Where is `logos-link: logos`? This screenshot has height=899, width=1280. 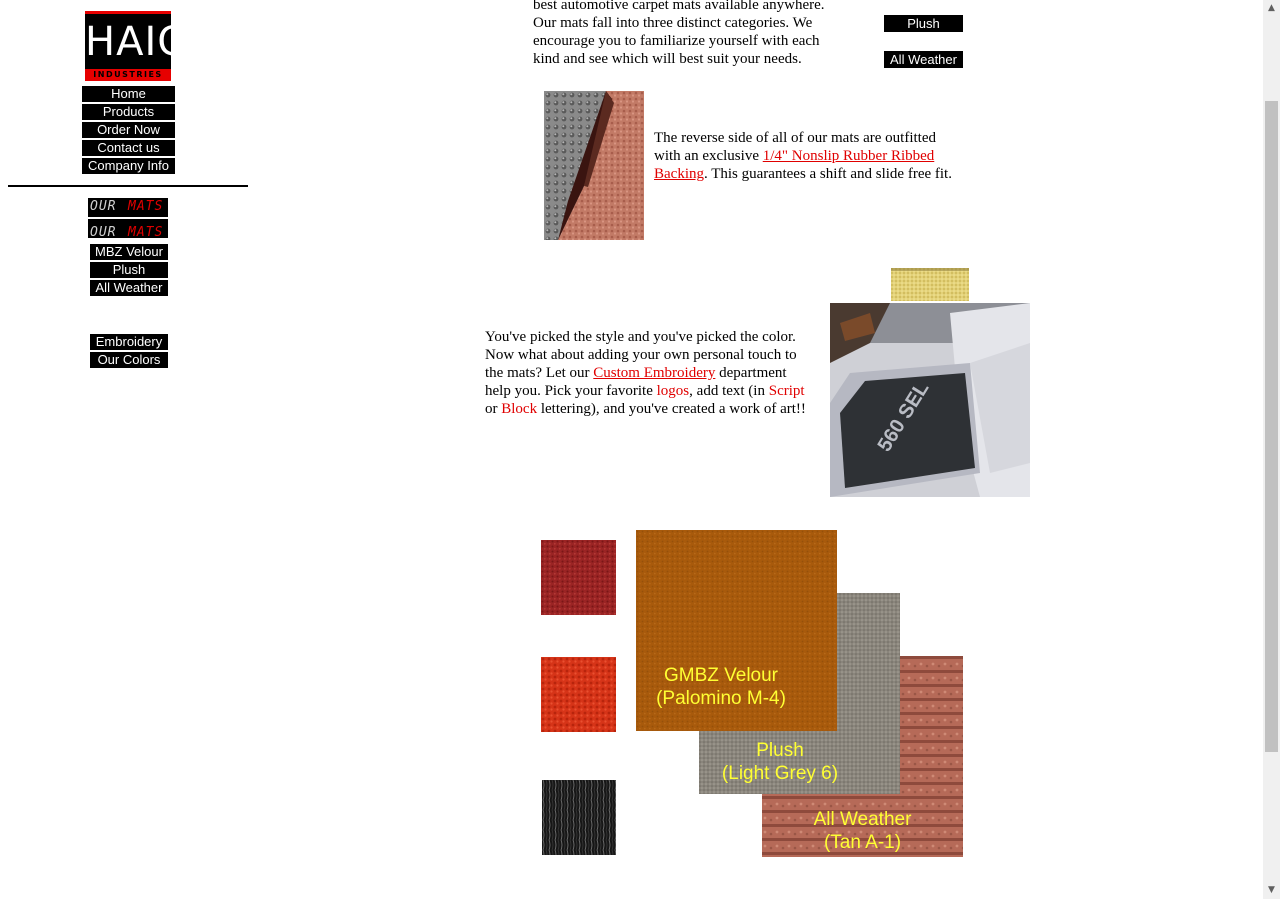 logos-link: logos is located at coordinates (673, 391).